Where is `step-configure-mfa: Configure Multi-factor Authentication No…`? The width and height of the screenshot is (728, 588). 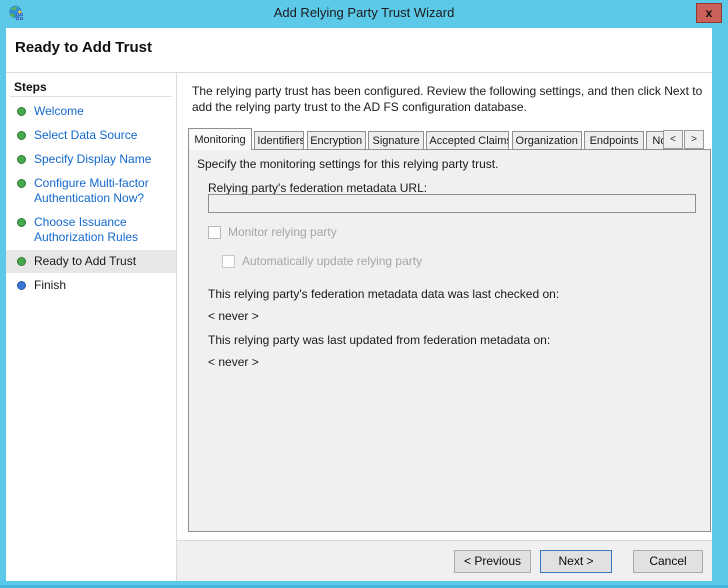 step-configure-mfa: Configure Multi-factor Authentication No… is located at coordinates (91, 191).